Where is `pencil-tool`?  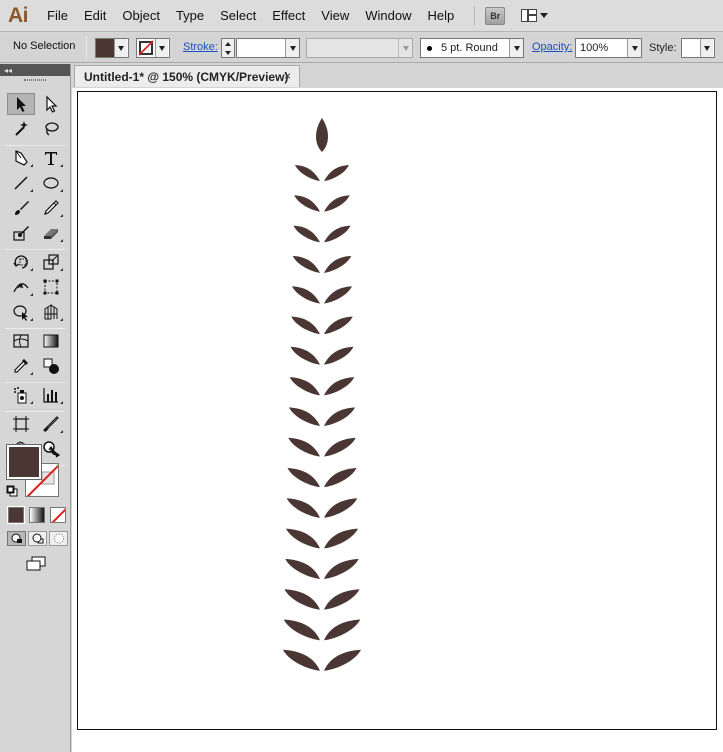 pencil-tool is located at coordinates (51, 208).